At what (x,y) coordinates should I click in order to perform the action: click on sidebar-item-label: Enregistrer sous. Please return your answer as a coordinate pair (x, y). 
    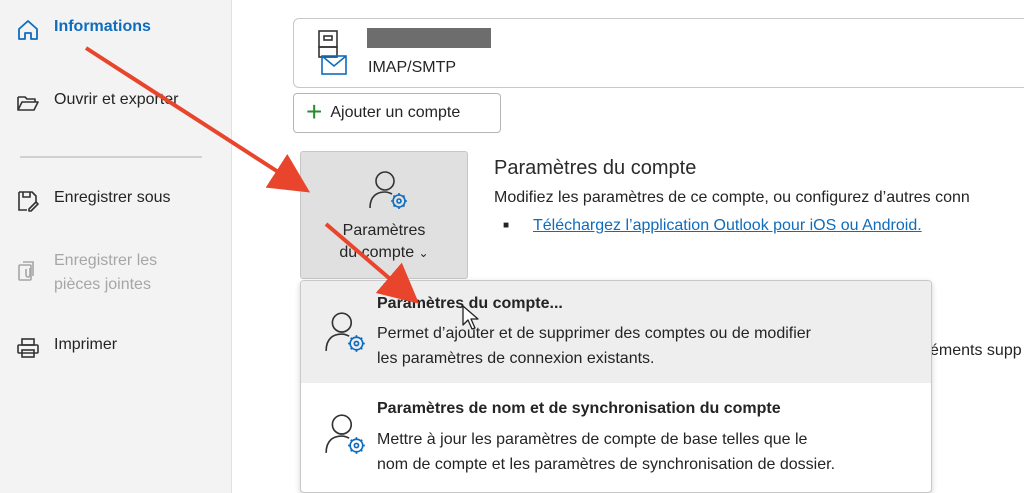
    Looking at the image, I should click on (112, 197).